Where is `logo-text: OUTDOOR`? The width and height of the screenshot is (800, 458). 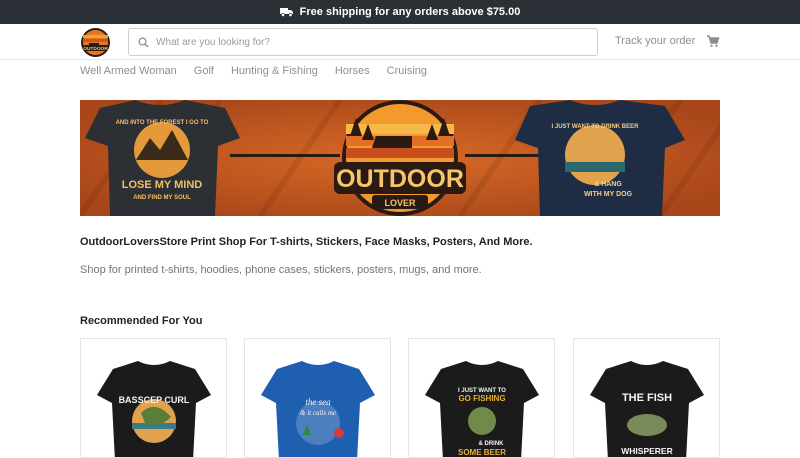
logo-text: OUTDOOR is located at coordinates (95, 49).